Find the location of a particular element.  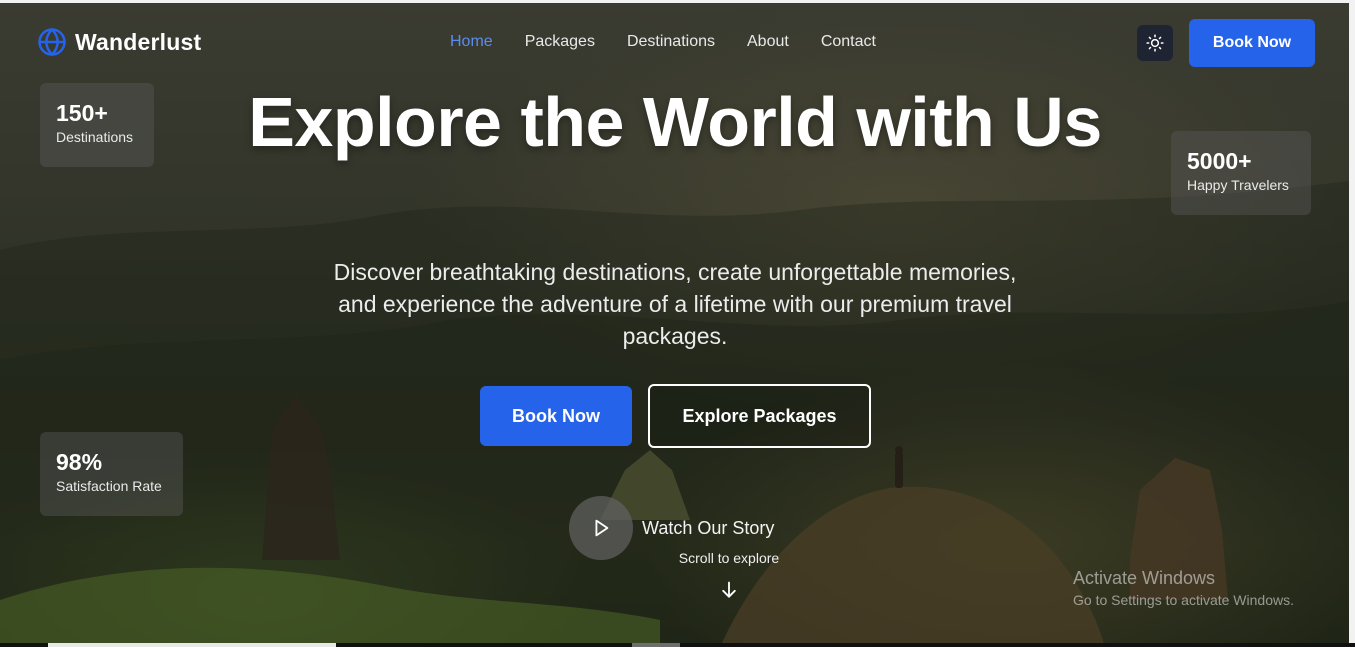

stat-card-travelers: 5000+ Happy Travelers is located at coordinates (1241, 173).